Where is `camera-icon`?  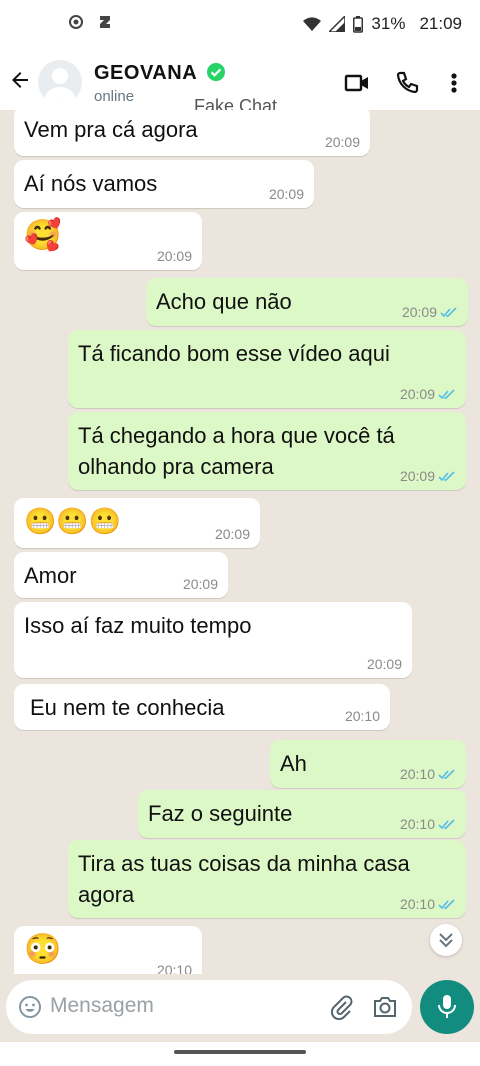
camera-icon is located at coordinates (385, 1007).